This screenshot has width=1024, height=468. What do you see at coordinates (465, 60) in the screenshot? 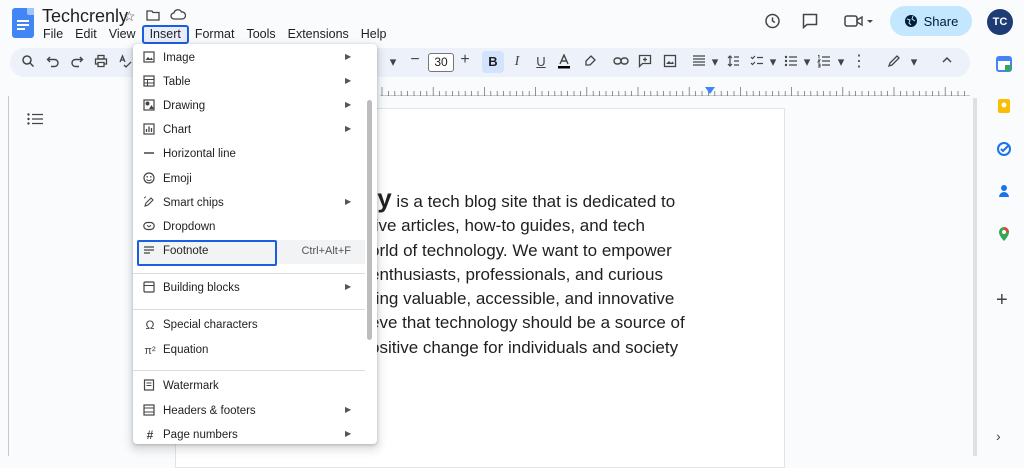
I see `increase-font-size-icon: +` at bounding box center [465, 60].